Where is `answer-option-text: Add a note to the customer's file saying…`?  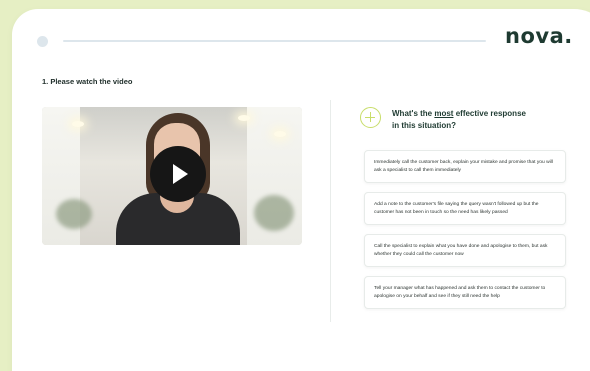 answer-option-text: Add a note to the customer's file saying… is located at coordinates (456, 208).